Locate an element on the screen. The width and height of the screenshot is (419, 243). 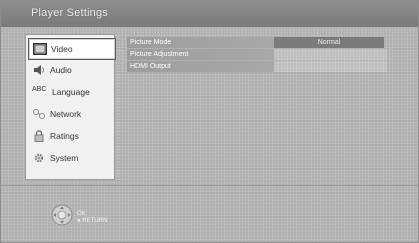
sidebar-item-language: ABC Language is located at coordinates (71, 92).